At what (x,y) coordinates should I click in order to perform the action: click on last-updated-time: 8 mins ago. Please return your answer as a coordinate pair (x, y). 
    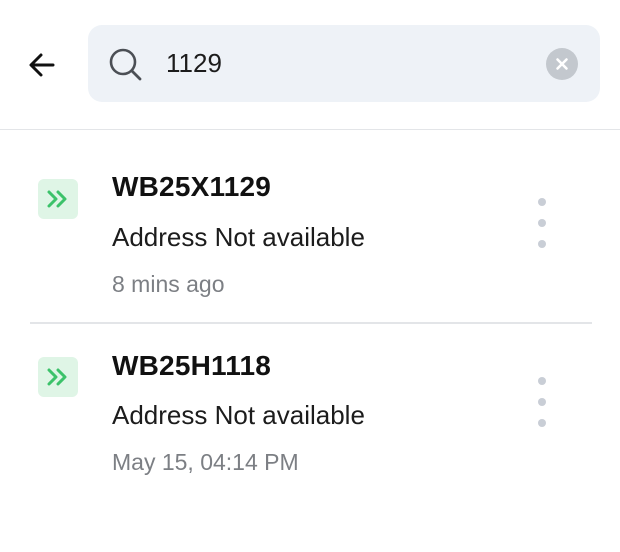
    Looking at the image, I should click on (168, 284).